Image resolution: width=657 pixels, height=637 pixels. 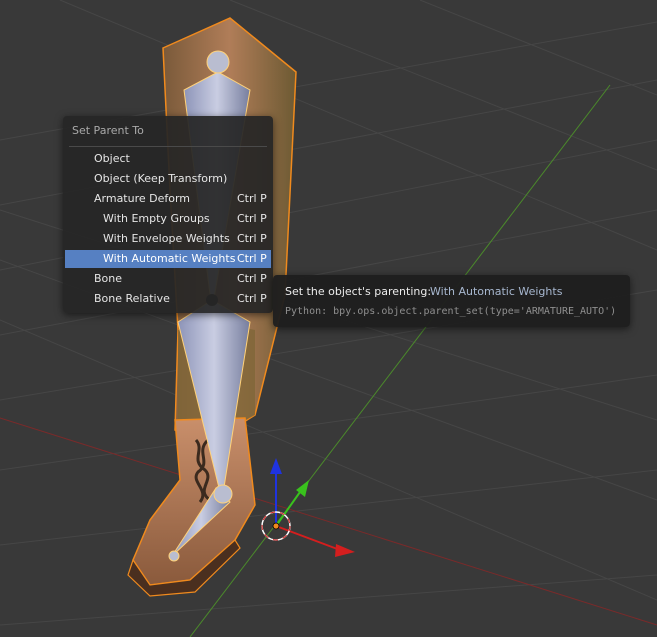 I want to click on menu-item-label: Object (Keep Transform), so click(x=161, y=178).